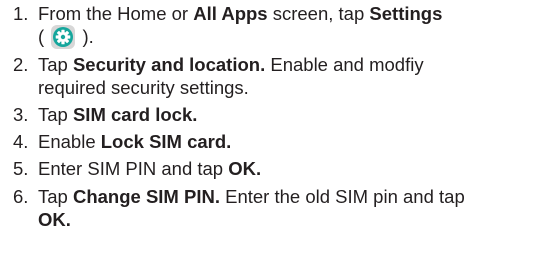 Image resolution: width=556 pixels, height=253 pixels. I want to click on step-line: Tap SIM card lock., so click(293, 114).